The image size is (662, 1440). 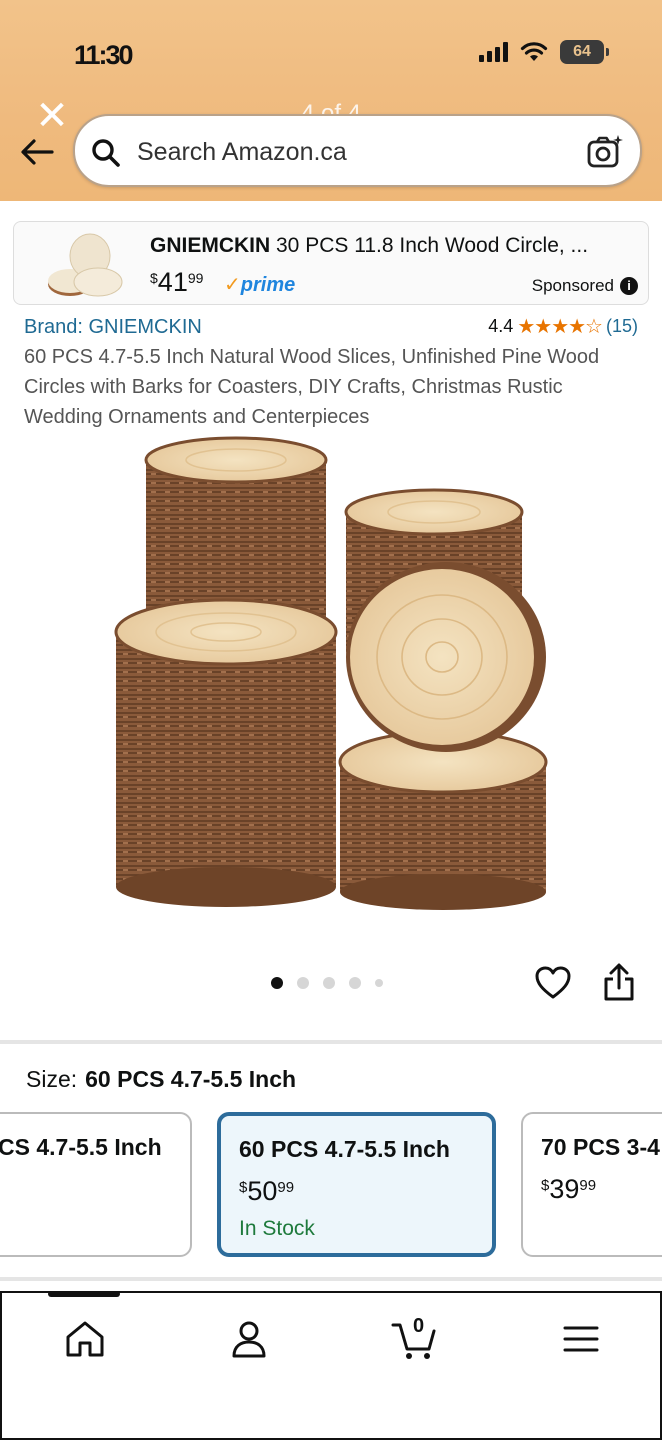 I want to click on camera-search-icon, so click(x=605, y=152).